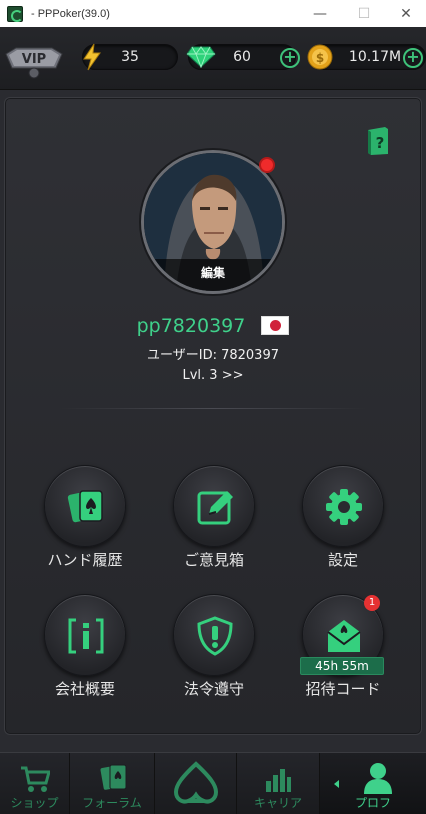 The width and height of the screenshot is (426, 814). I want to click on avatar-notification-dot, so click(267, 165).